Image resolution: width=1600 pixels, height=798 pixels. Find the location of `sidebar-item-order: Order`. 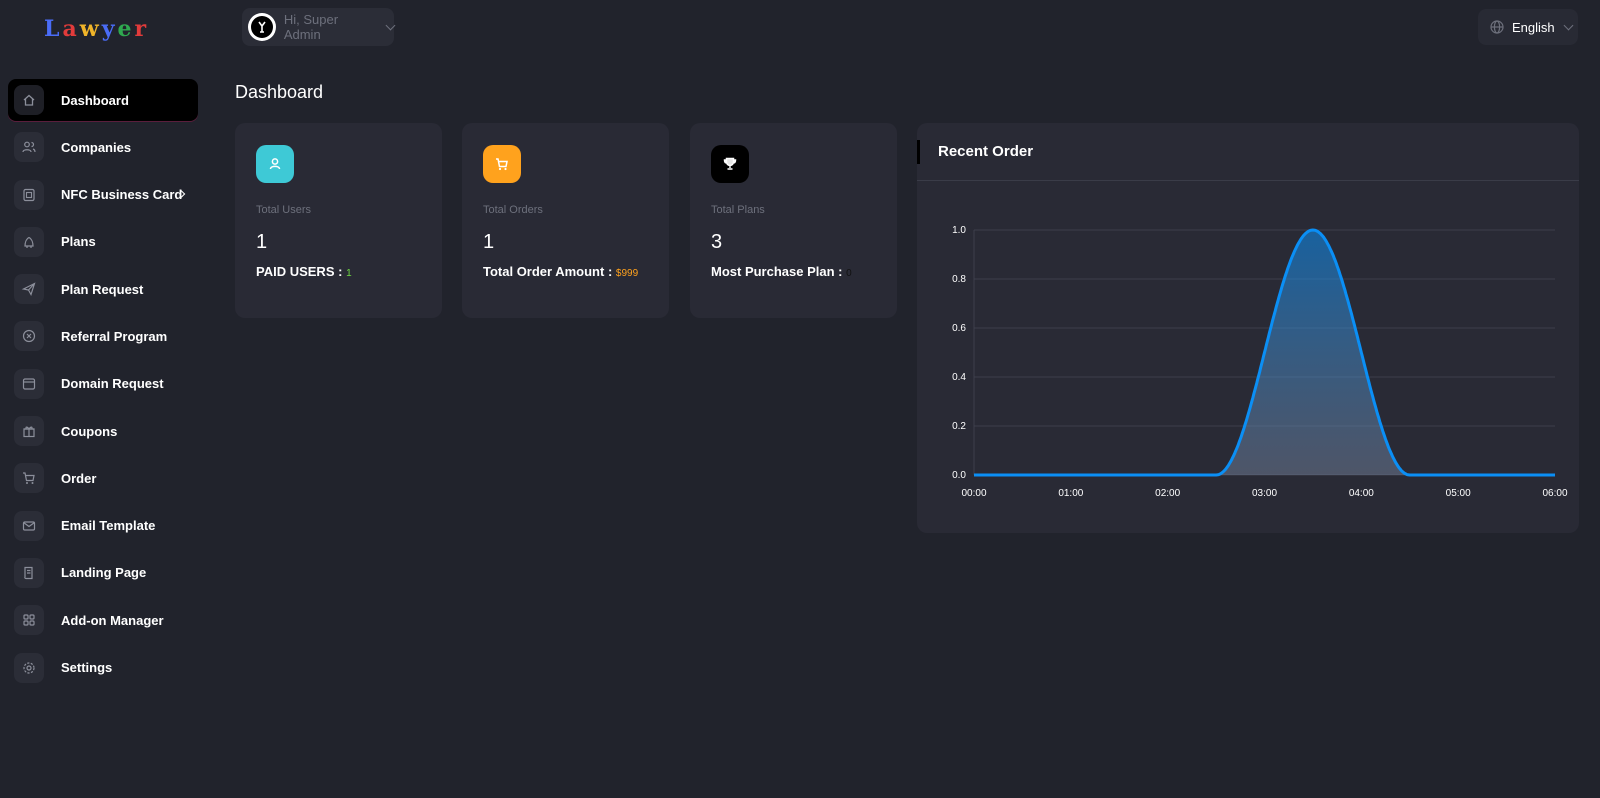

sidebar-item-order: Order is located at coordinates (103, 478).